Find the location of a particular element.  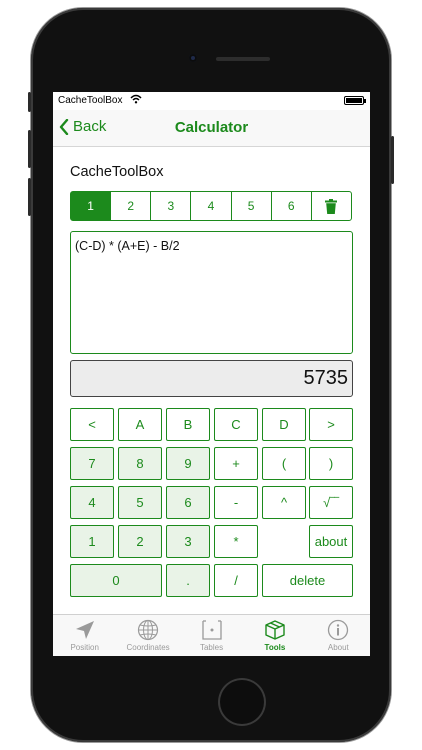

key-minus: - is located at coordinates (236, 502).